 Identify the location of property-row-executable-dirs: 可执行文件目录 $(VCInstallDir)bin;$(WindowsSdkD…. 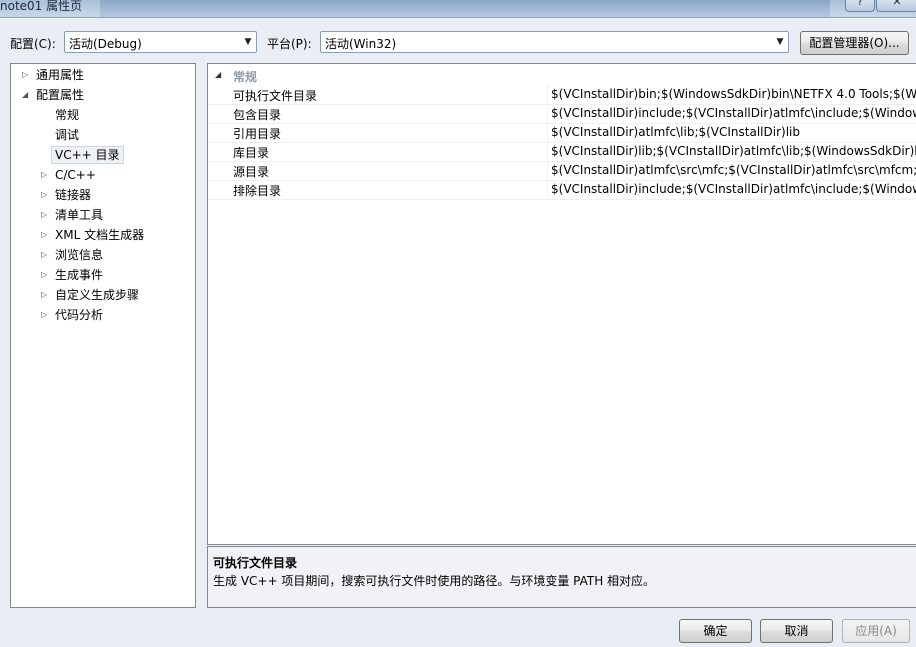
(562, 95).